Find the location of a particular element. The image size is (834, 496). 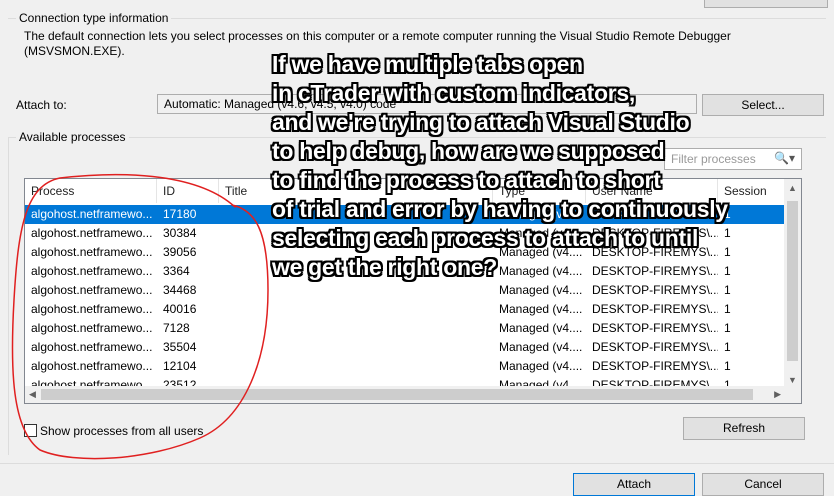

overlay-line: to find the process to attach to short is located at coordinates (466, 180).